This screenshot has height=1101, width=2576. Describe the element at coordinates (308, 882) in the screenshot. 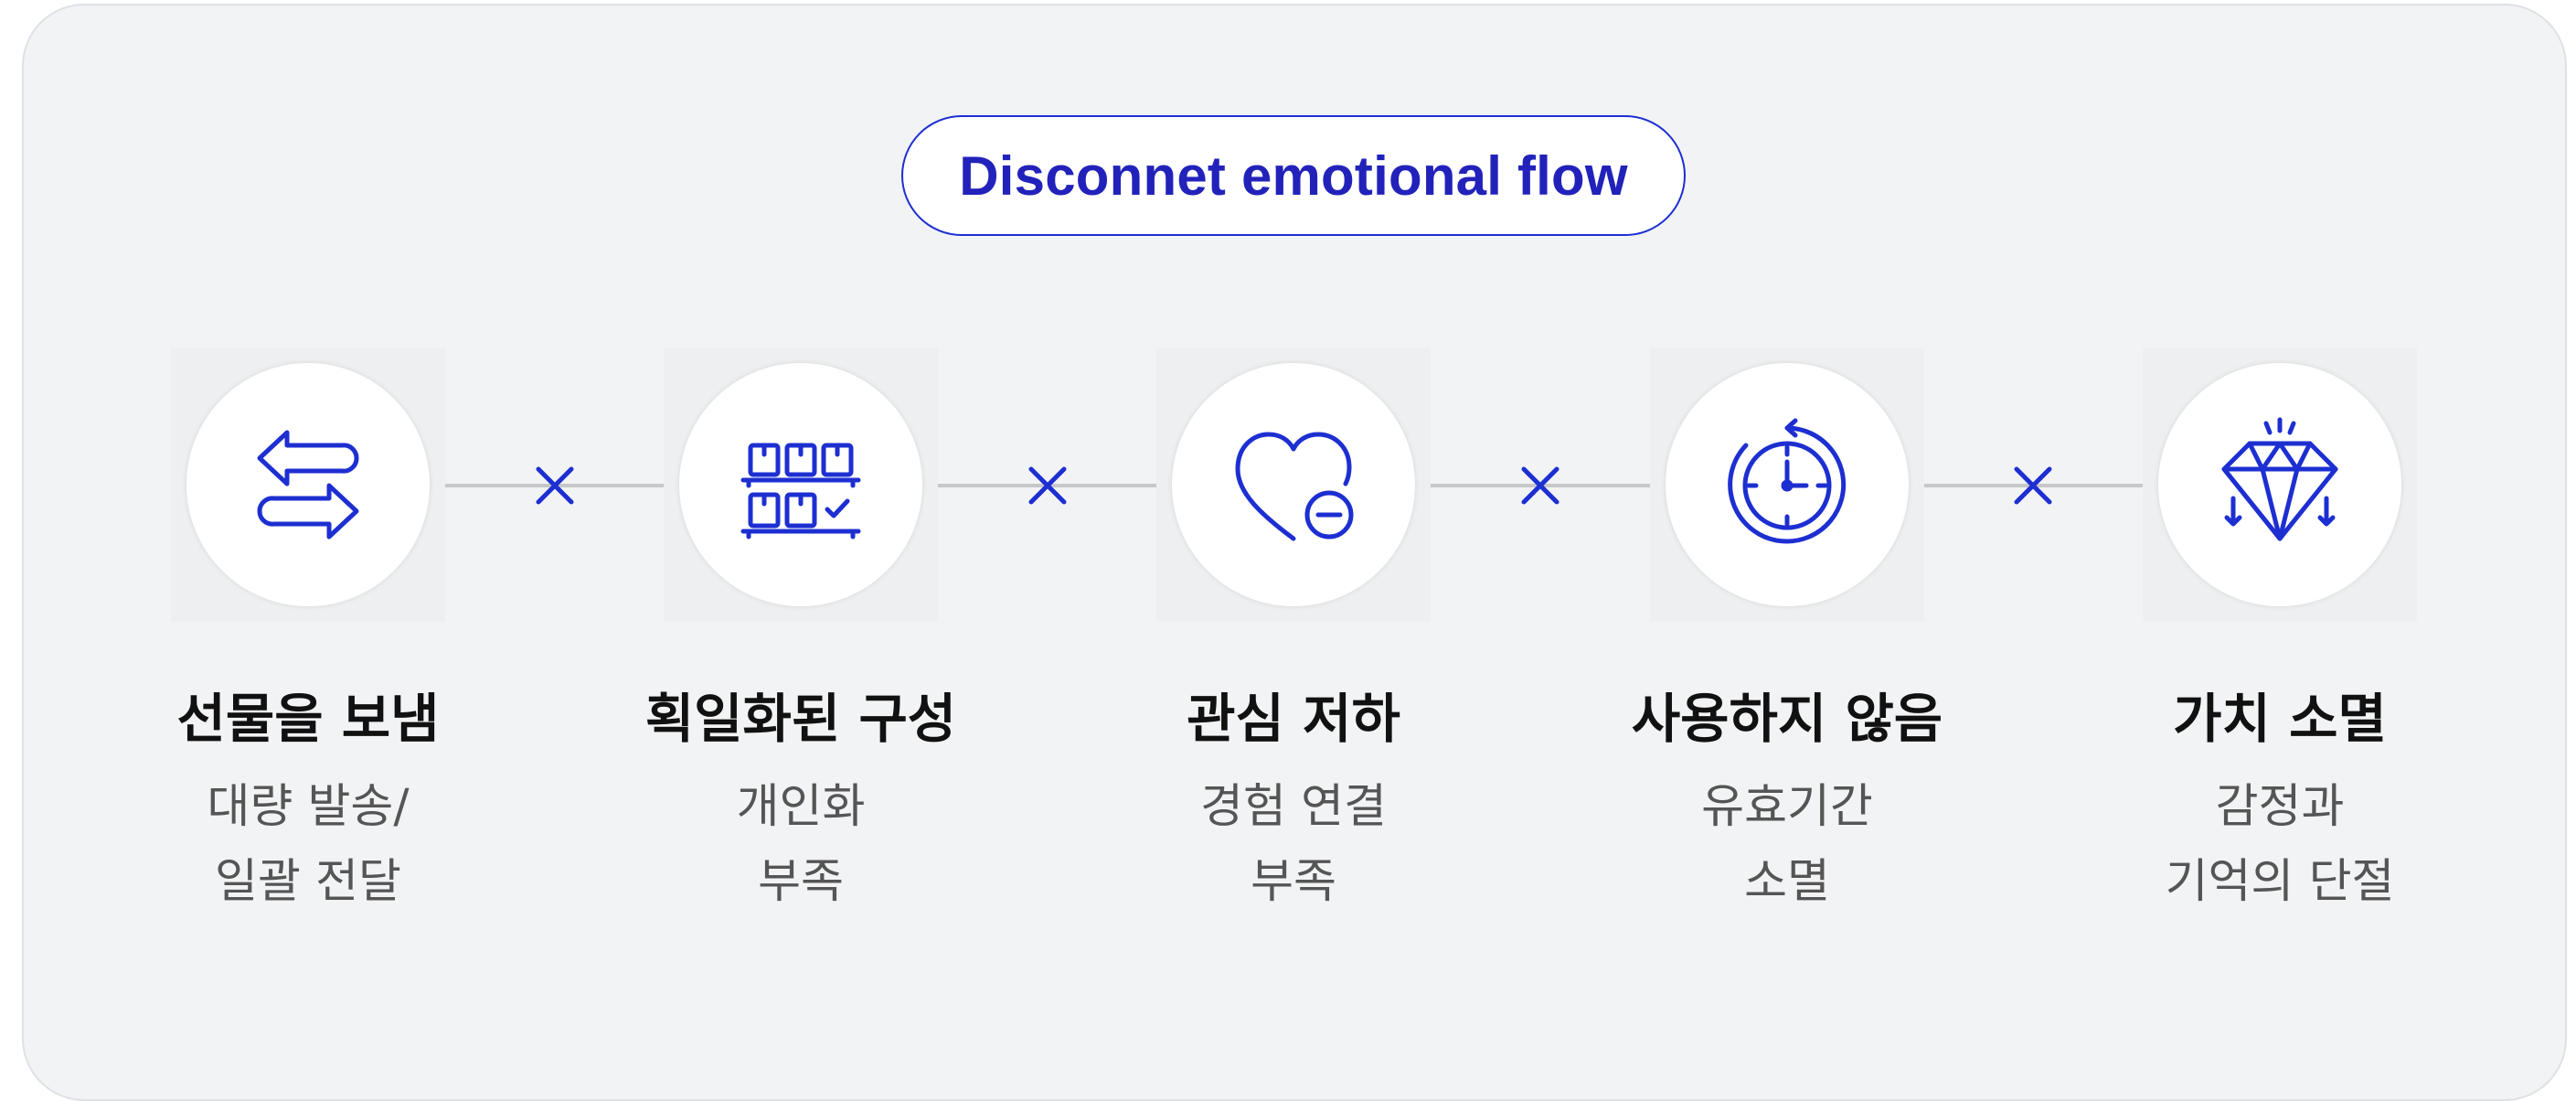

I see `step-1-desc-line: 일괄 전달` at that location.